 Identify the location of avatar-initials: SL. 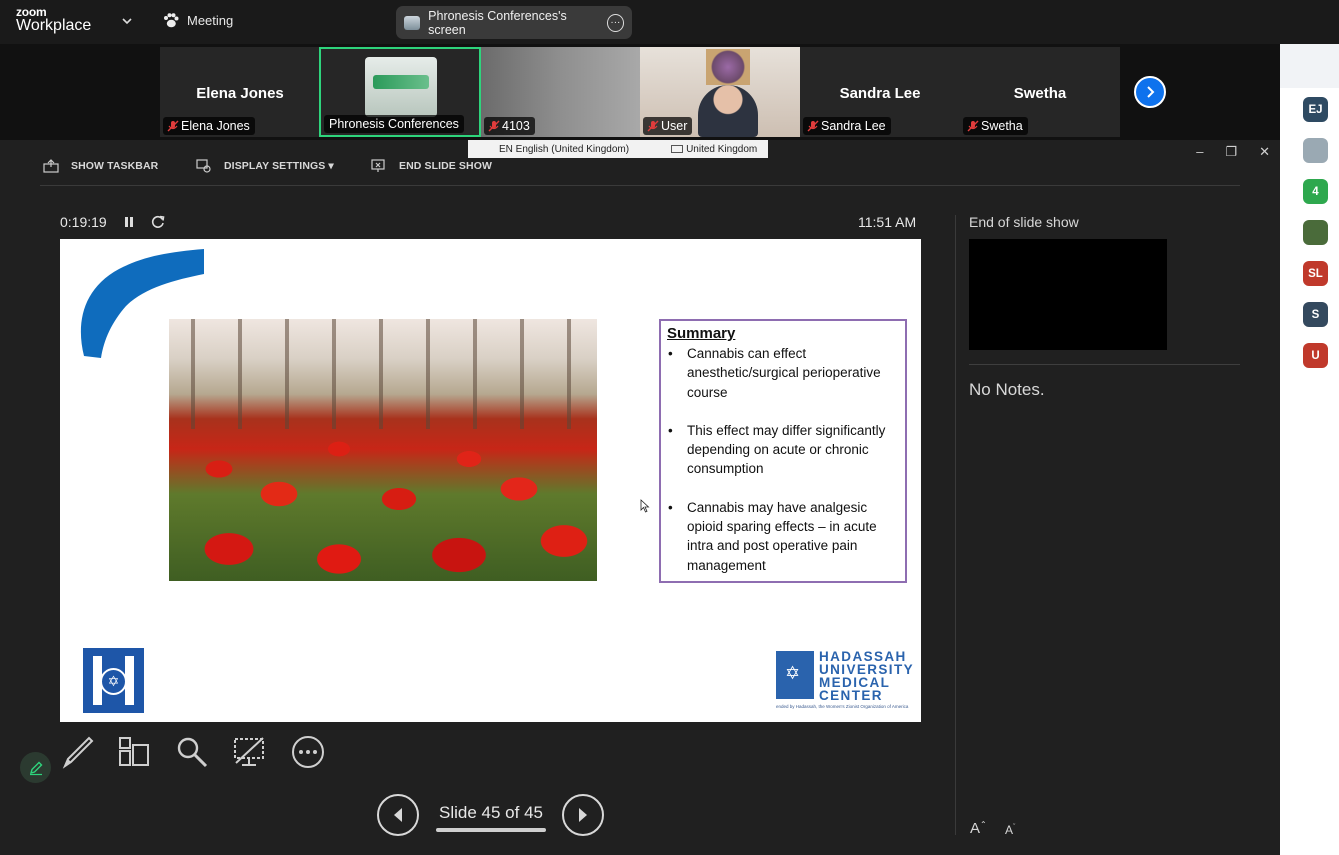
(1315, 273).